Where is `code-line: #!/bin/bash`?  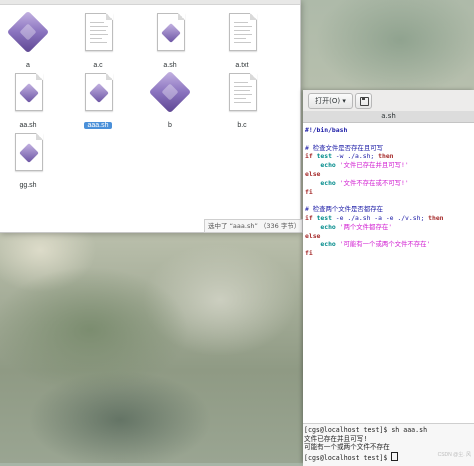 code-line: #!/bin/bash is located at coordinates (326, 130).